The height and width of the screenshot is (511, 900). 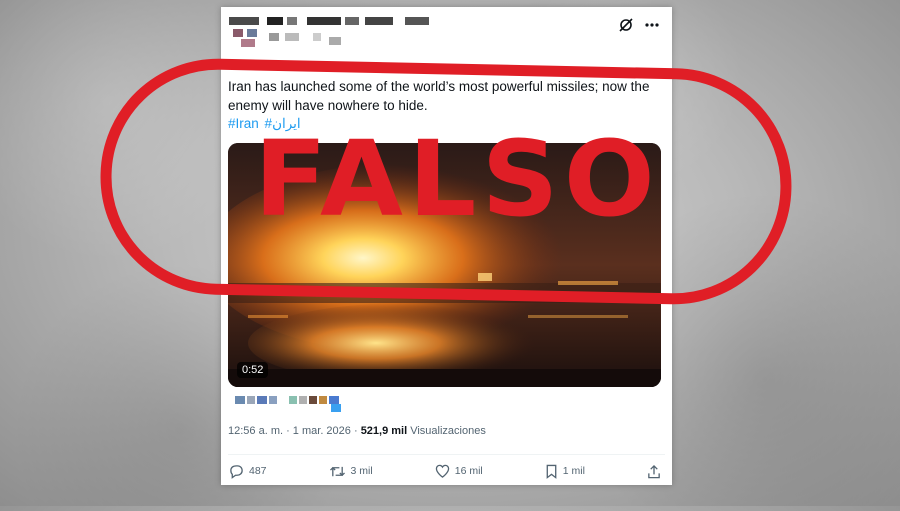 I want to click on share-button, so click(x=654, y=471).